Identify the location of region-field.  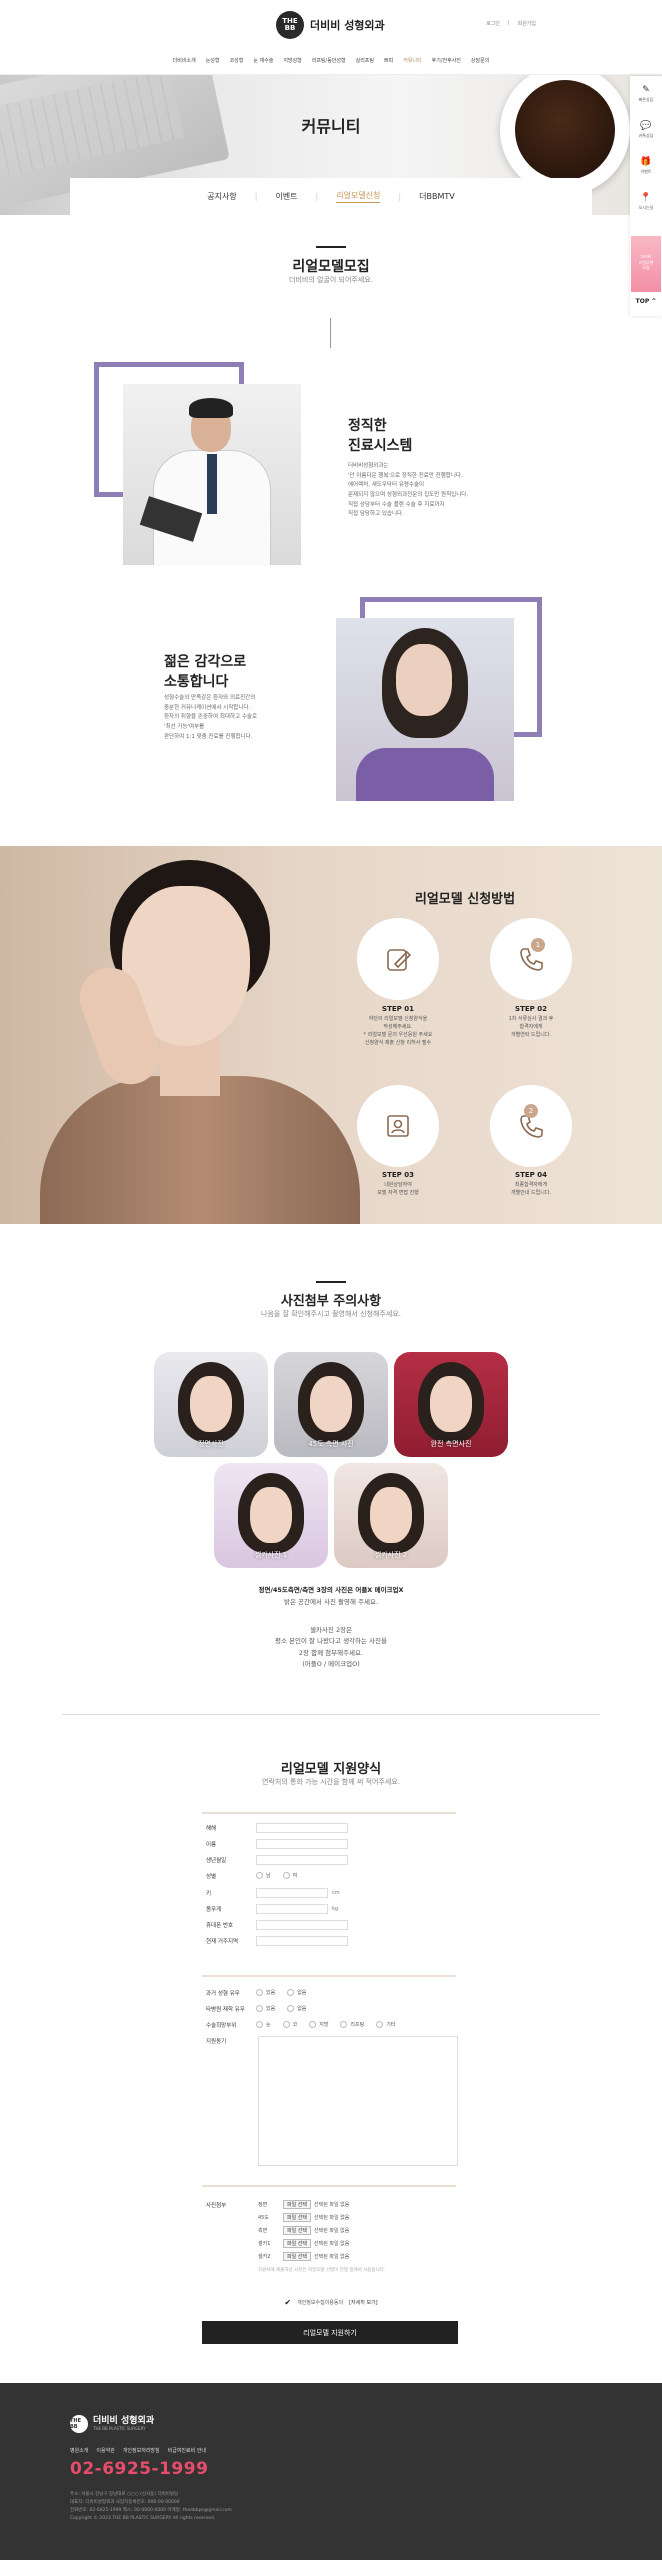
(302, 1940).